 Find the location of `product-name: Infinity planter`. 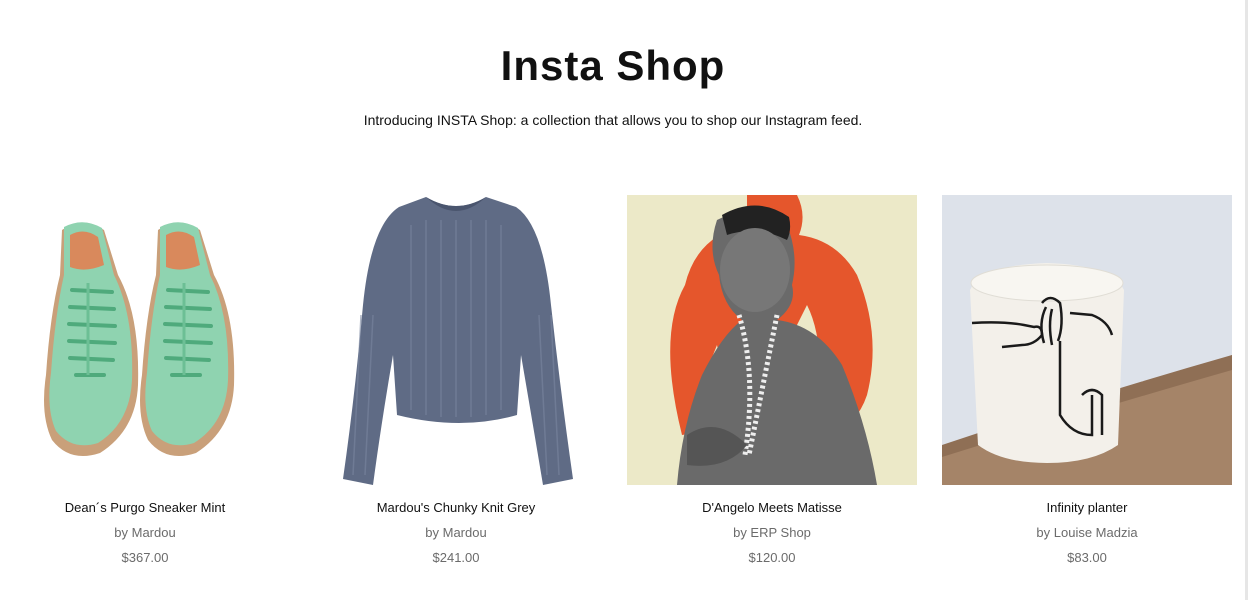

product-name: Infinity planter is located at coordinates (1087, 508).